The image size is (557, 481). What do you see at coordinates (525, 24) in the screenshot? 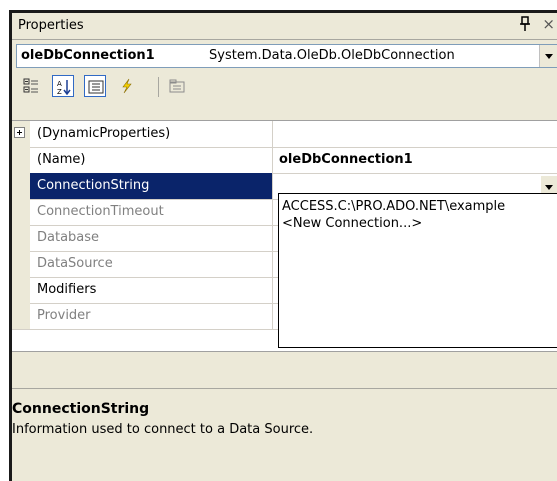
I see `pin-icon` at bounding box center [525, 24].